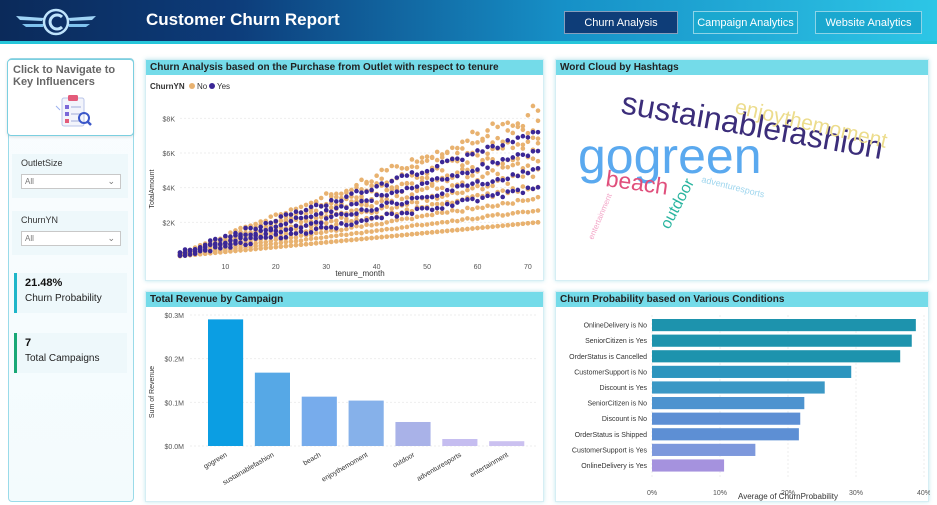 The height and width of the screenshot is (505, 937). What do you see at coordinates (63, 298) in the screenshot?
I see `churn-probability-label: Churn Probability` at bounding box center [63, 298].